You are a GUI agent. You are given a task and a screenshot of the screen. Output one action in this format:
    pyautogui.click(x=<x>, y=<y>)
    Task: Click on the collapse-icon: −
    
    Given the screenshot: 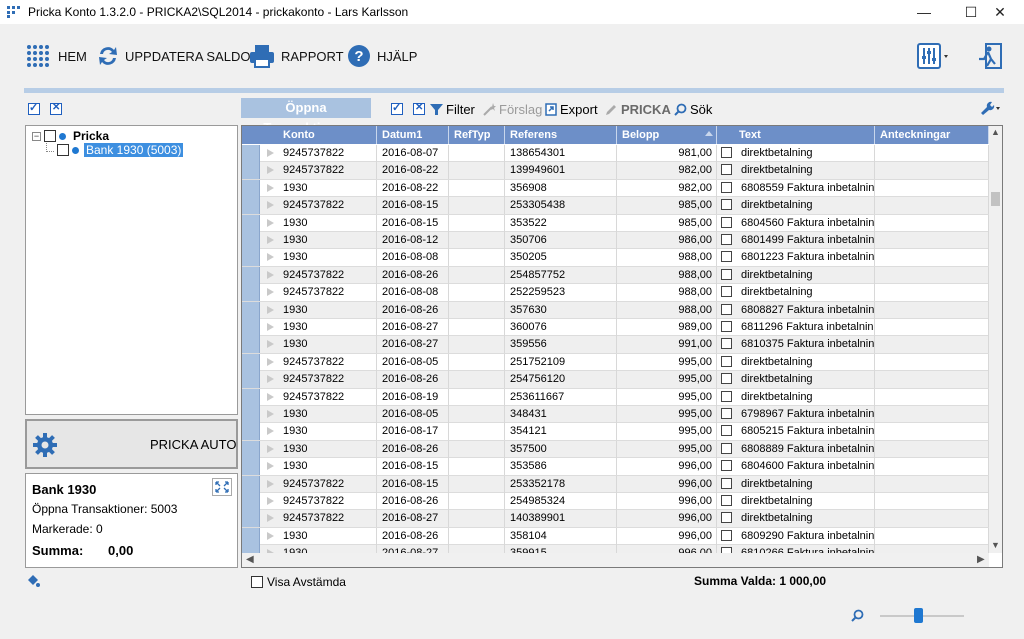 What is the action you would take?
    pyautogui.click(x=36, y=136)
    